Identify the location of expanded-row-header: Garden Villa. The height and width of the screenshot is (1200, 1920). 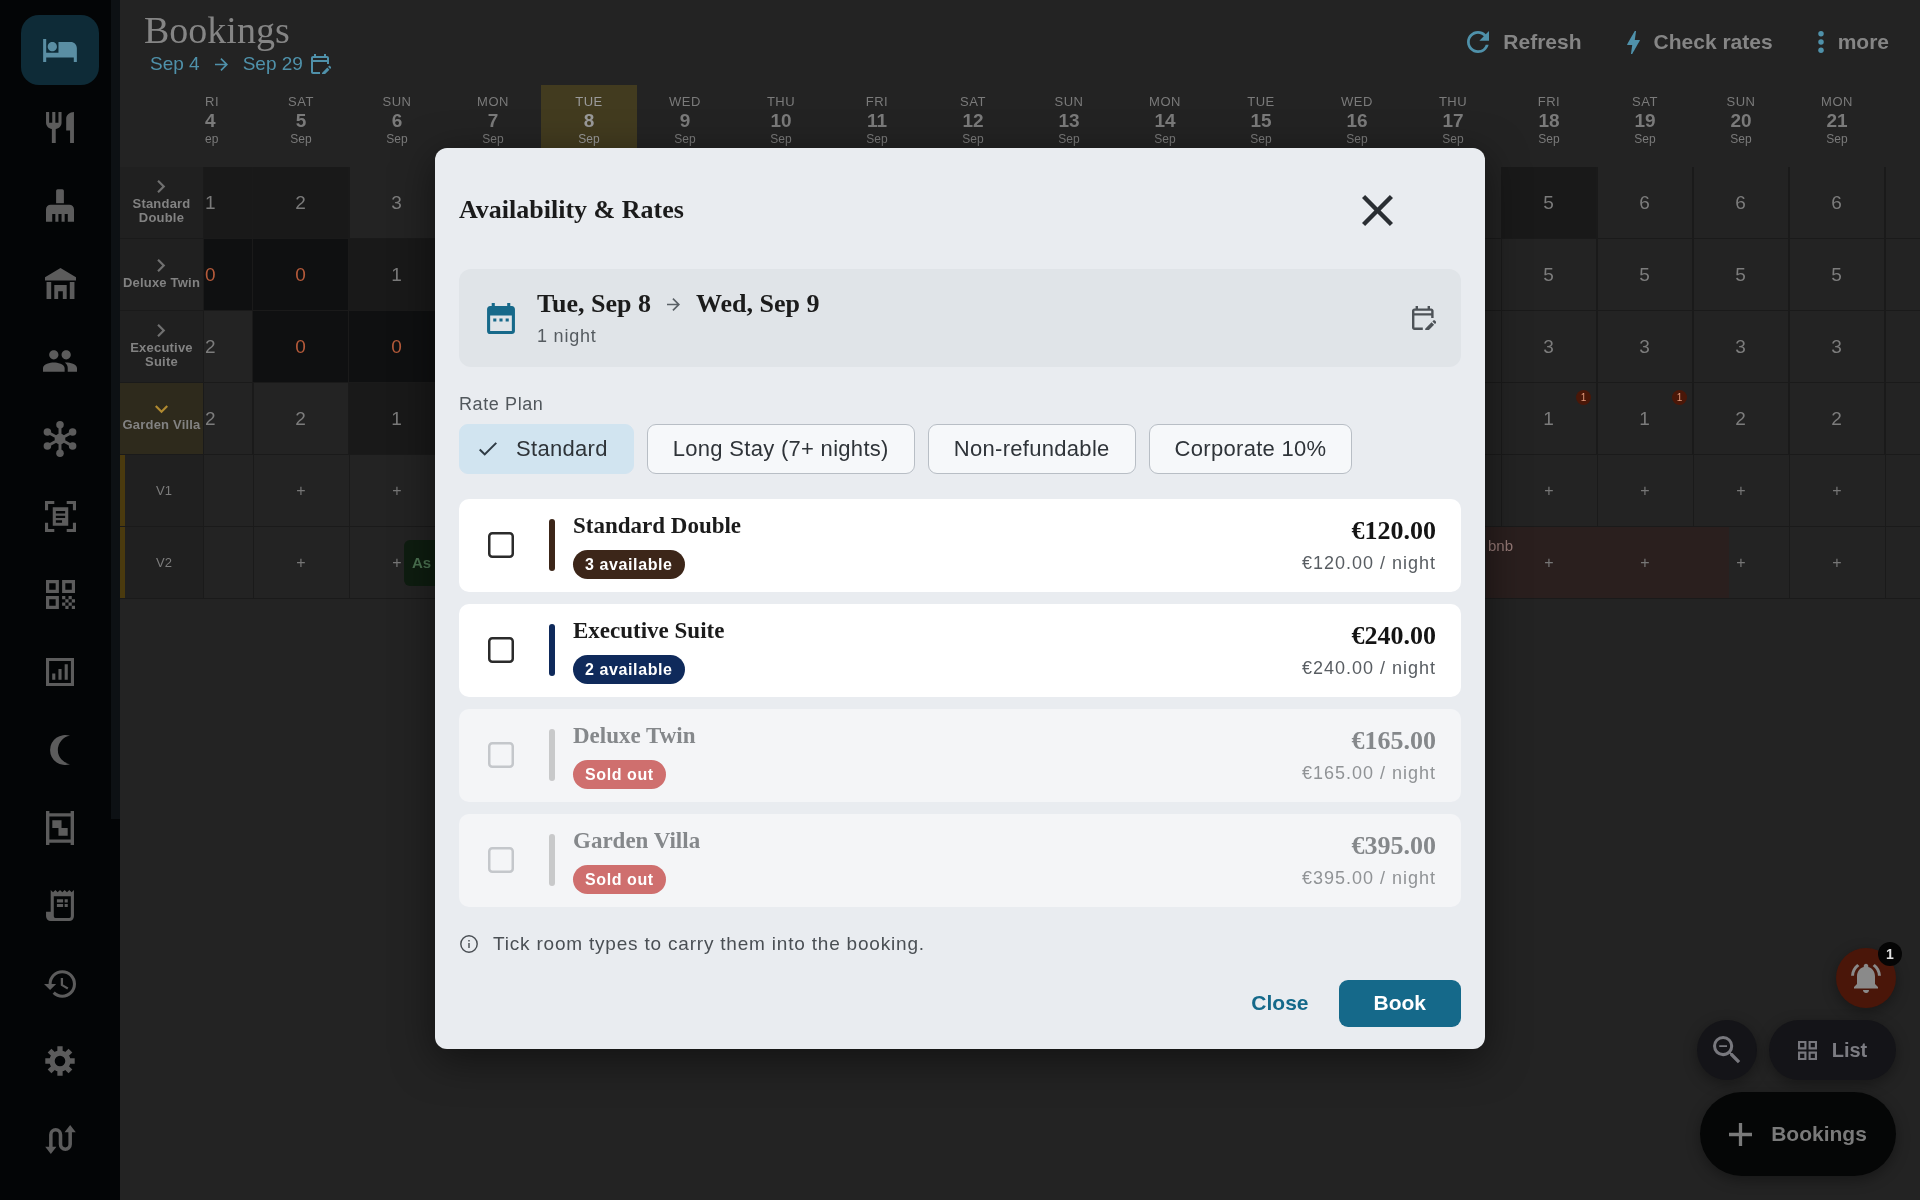
(162, 418).